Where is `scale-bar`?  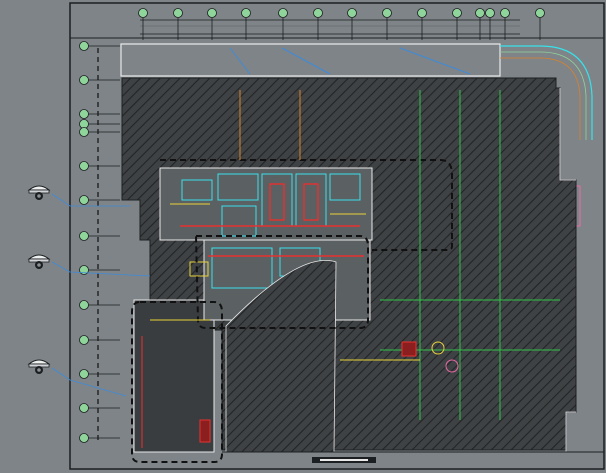 scale-bar is located at coordinates (344, 460).